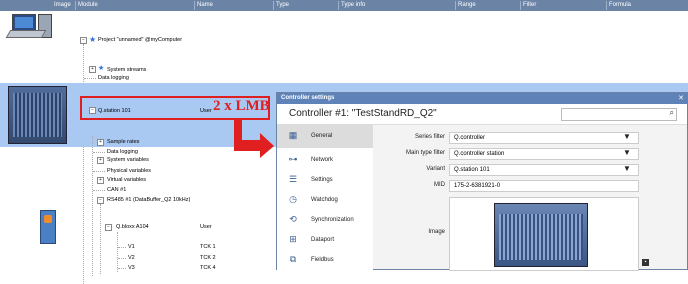 The width and height of the screenshot is (688, 284). What do you see at coordinates (208, 268) in the screenshot?
I see `channel-type: TCK 4` at bounding box center [208, 268].